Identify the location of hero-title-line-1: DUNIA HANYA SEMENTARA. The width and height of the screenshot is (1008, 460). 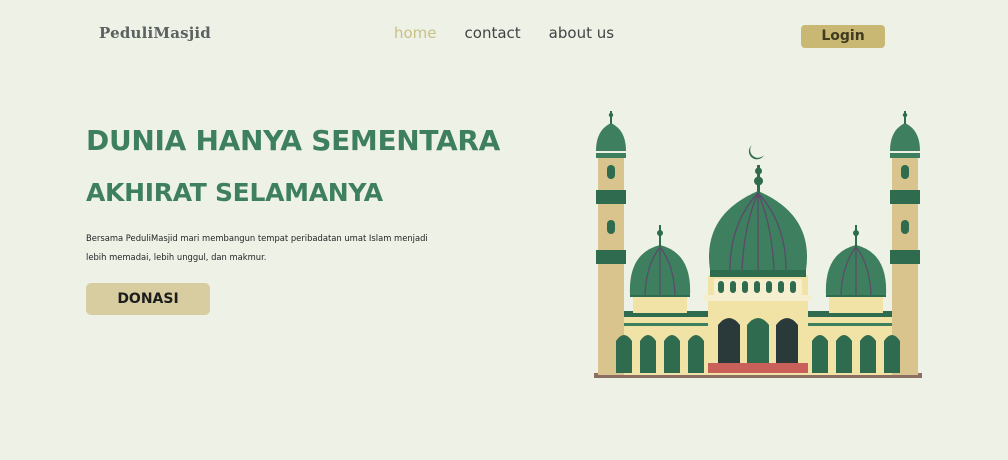
(293, 140).